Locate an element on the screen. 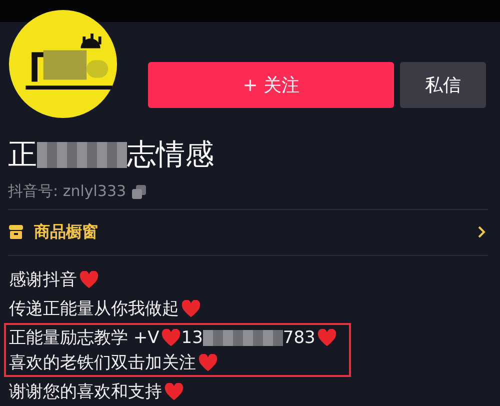 This screenshot has width=500, height=406. shop-window-link: 商品橱窗 is located at coordinates (66, 232).